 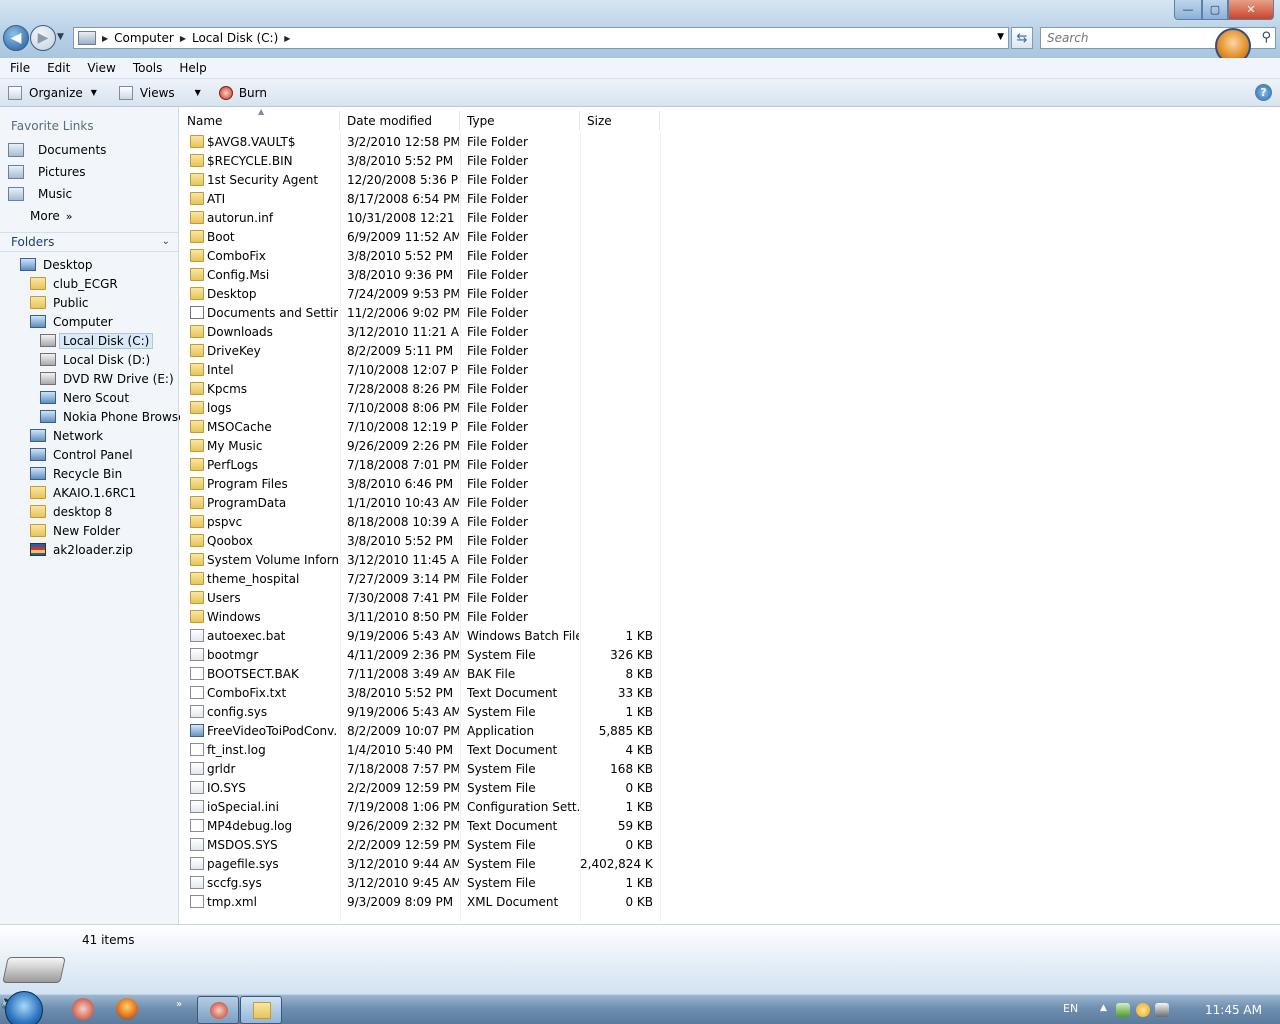 I want to click on tree-item: Recycle Bin, so click(x=76, y=473).